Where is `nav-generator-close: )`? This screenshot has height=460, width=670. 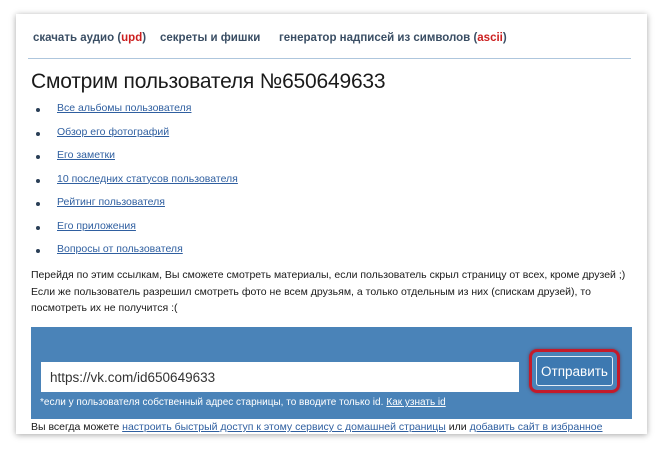
nav-generator-close: ) is located at coordinates (504, 38).